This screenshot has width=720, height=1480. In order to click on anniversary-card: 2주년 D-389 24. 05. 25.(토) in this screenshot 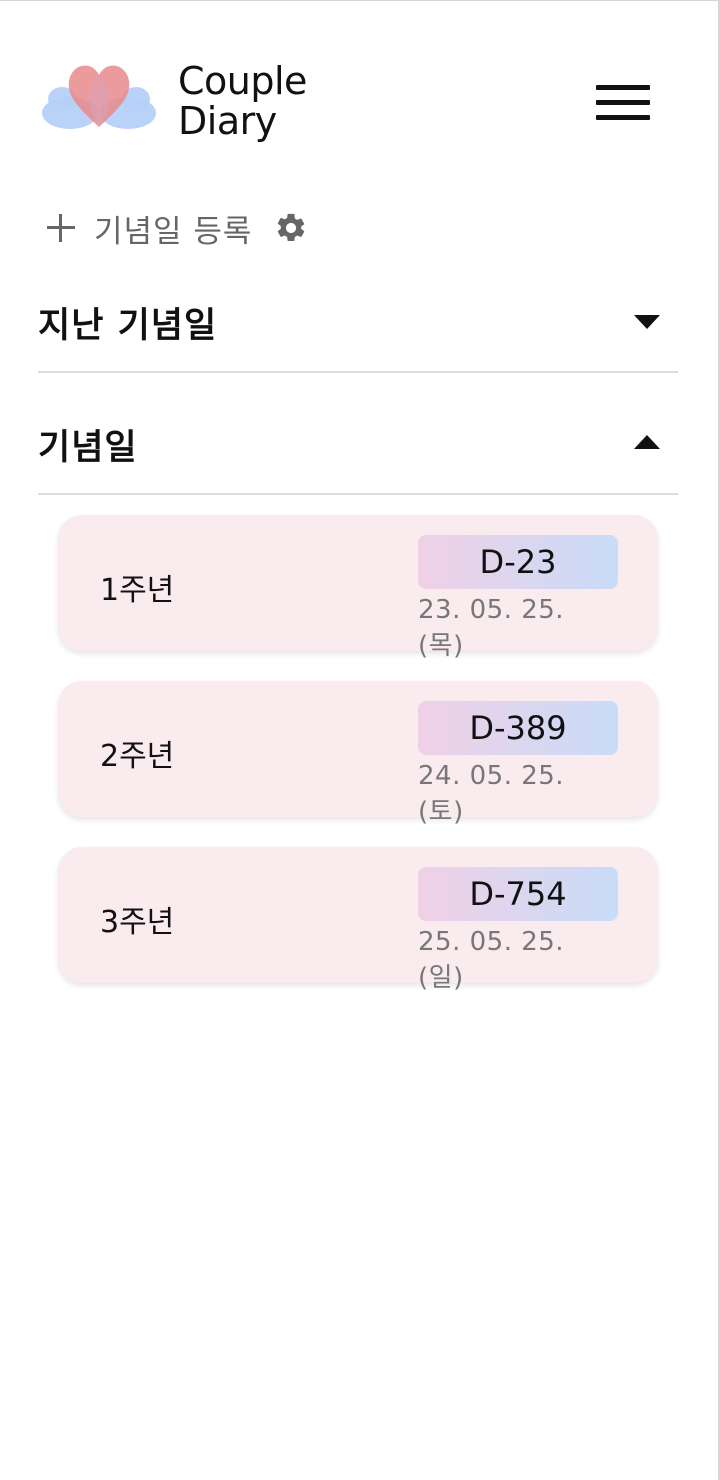, I will do `click(358, 754)`.